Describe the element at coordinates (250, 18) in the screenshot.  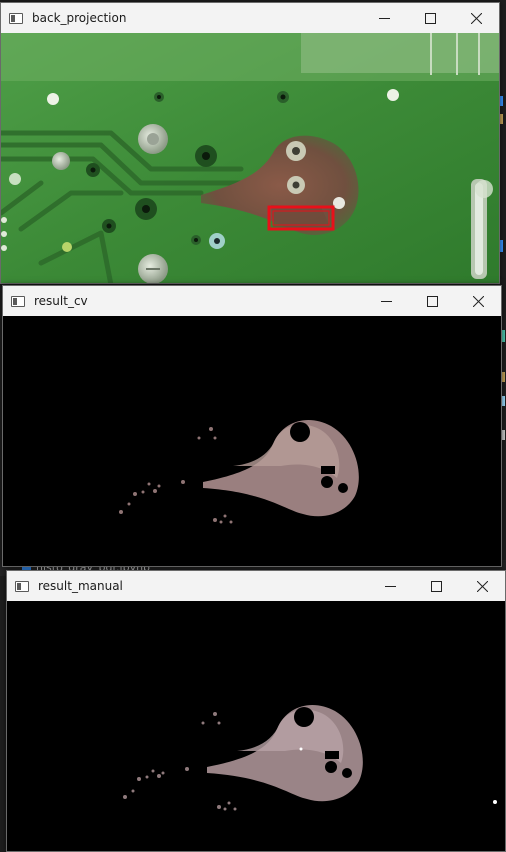
I see `title-bar: back_projection` at that location.